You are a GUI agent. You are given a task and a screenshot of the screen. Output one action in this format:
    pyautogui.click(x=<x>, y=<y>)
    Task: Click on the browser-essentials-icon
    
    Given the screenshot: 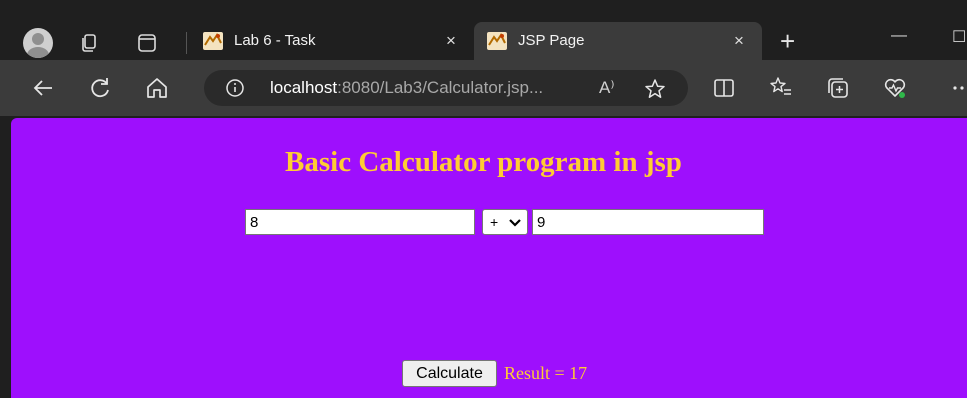 What is the action you would take?
    pyautogui.click(x=895, y=88)
    